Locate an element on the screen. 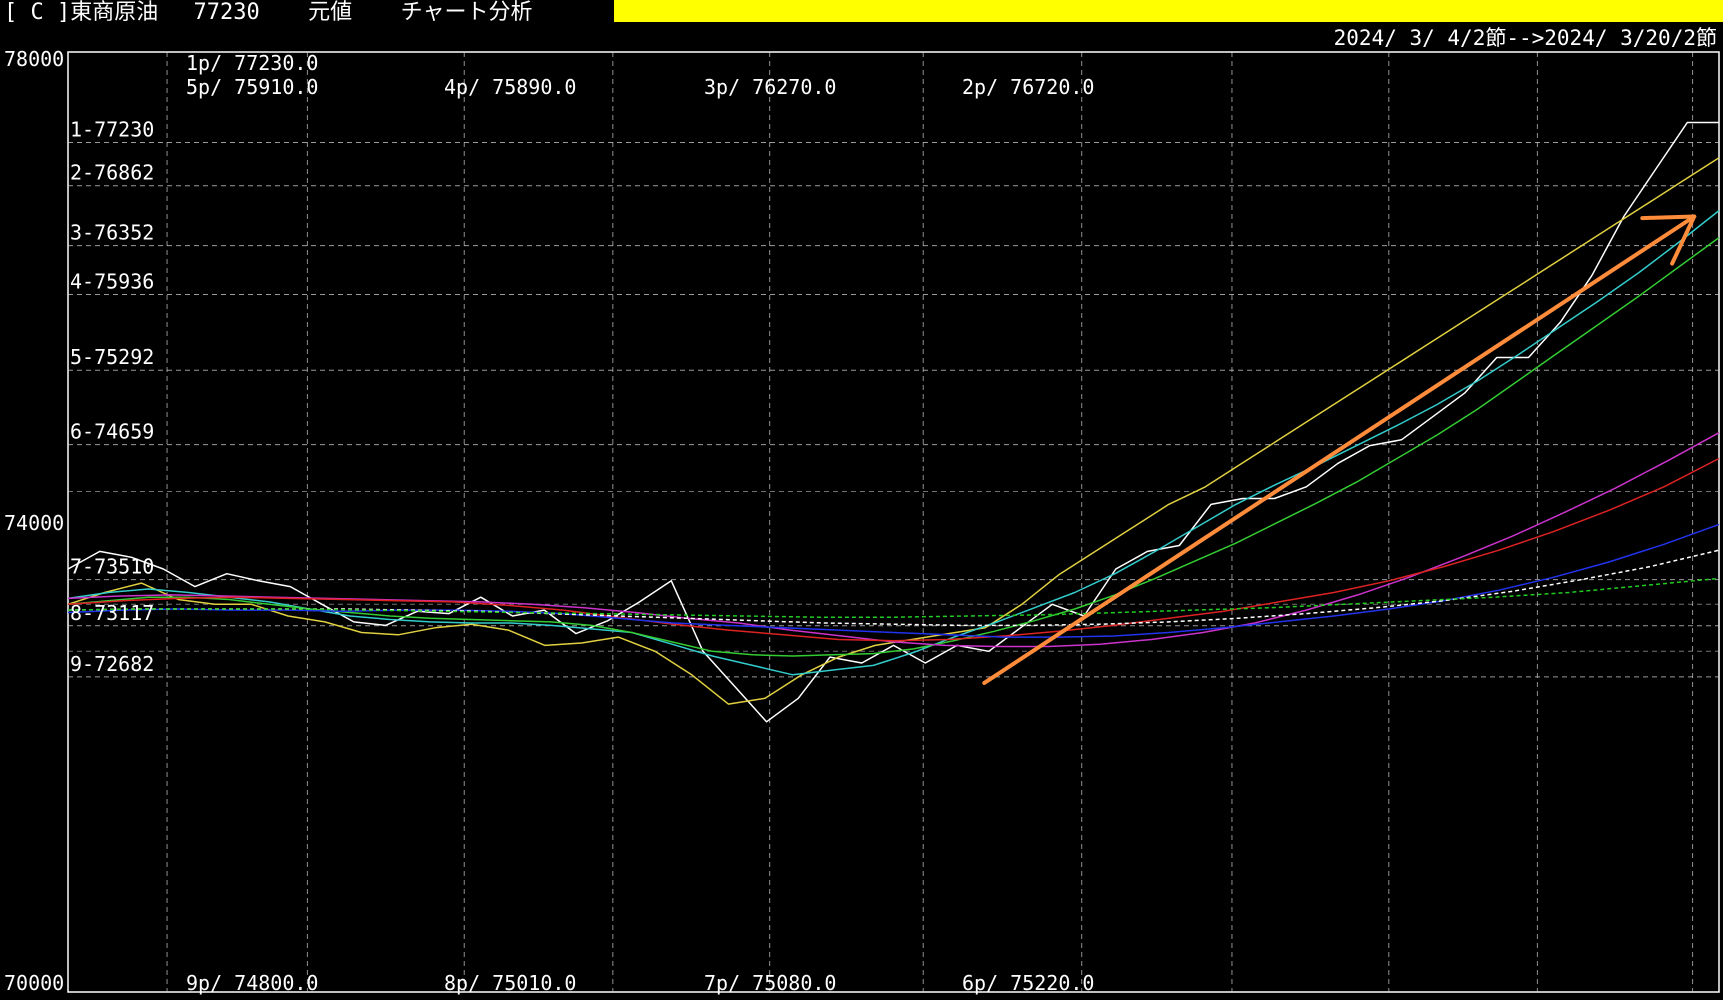 This screenshot has width=1723, height=1000. level-label: 2-76862 is located at coordinates (112, 173).